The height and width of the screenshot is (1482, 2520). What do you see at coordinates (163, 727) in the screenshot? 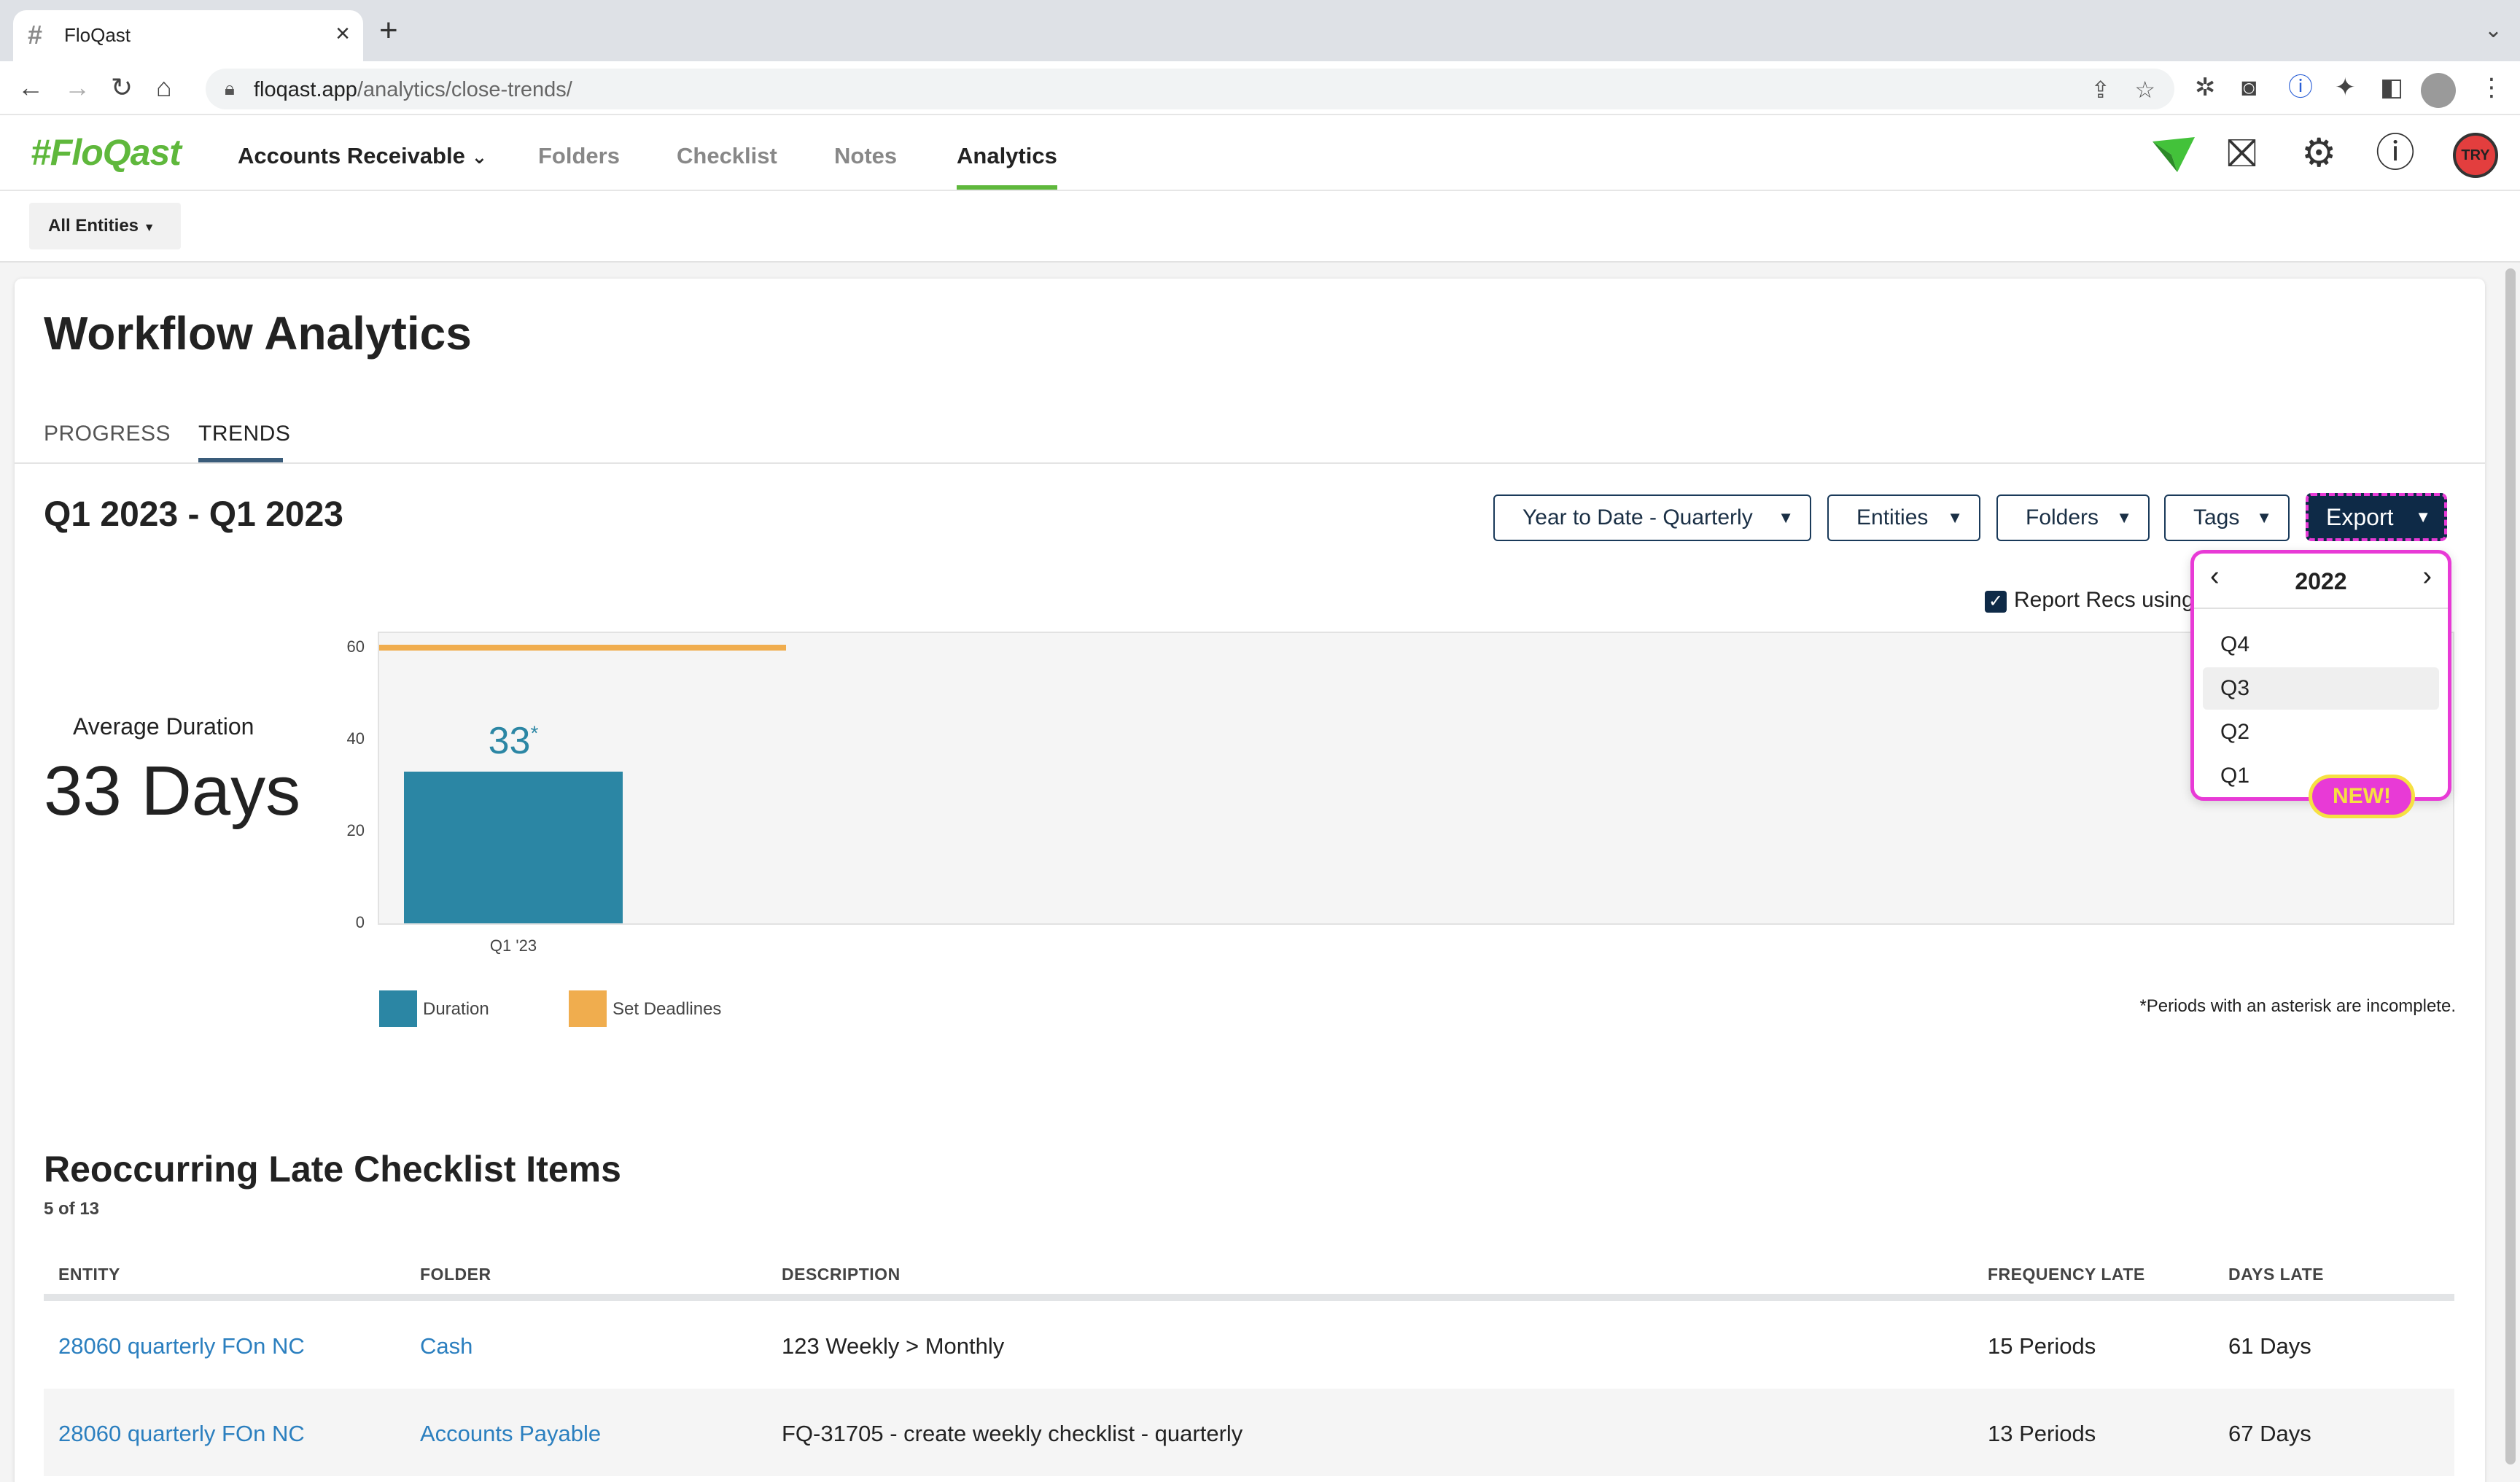
I see `average-duration-label: Average Duration` at bounding box center [163, 727].